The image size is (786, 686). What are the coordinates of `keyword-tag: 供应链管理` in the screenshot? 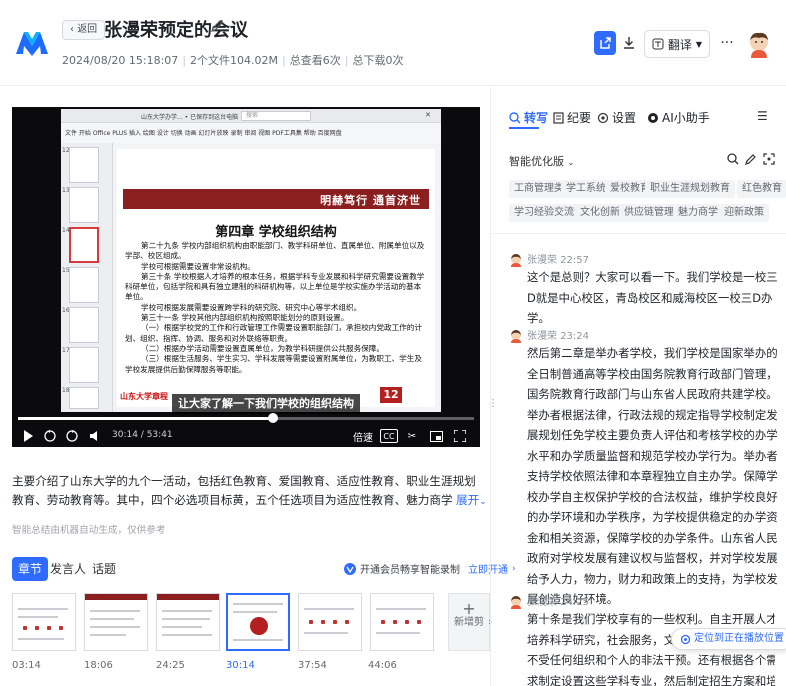 It's located at (649, 213).